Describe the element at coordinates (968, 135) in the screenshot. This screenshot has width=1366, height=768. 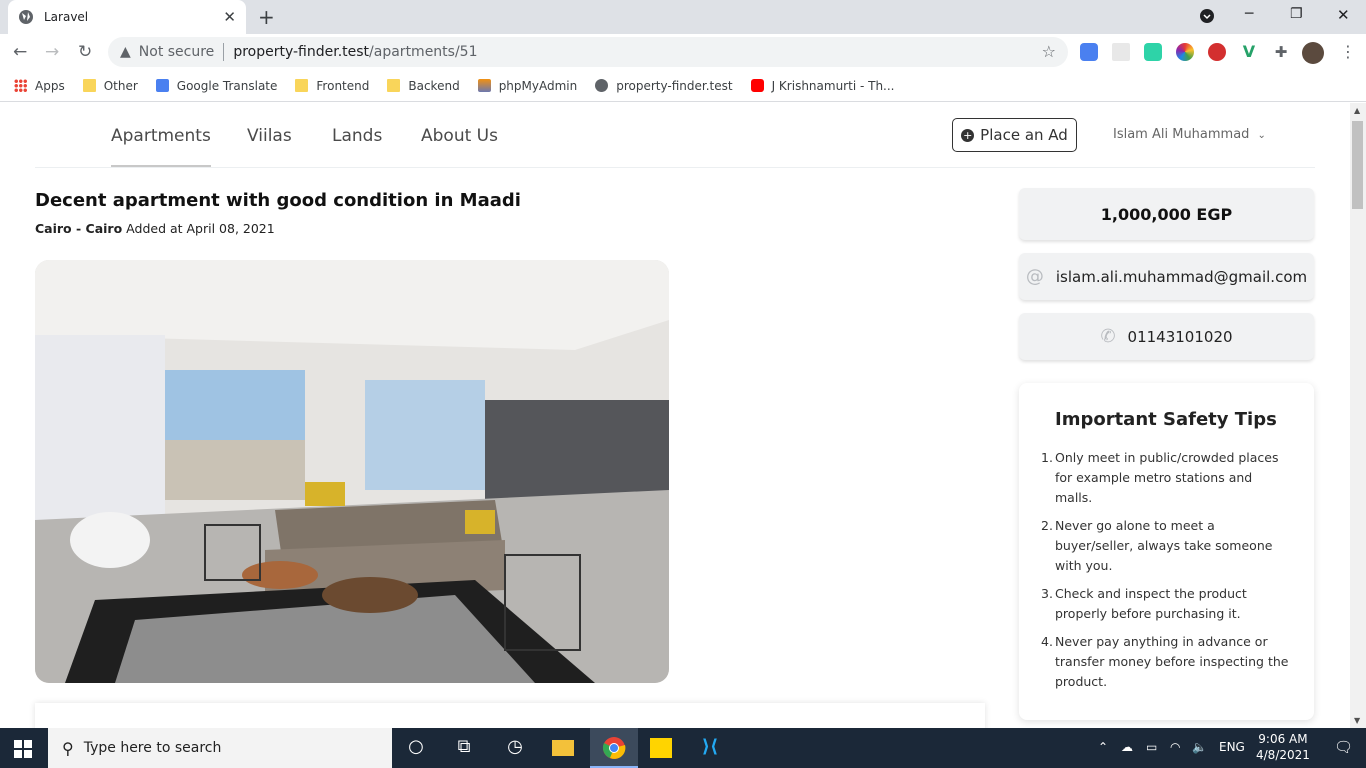
I see `plus-circle-icon: +` at that location.